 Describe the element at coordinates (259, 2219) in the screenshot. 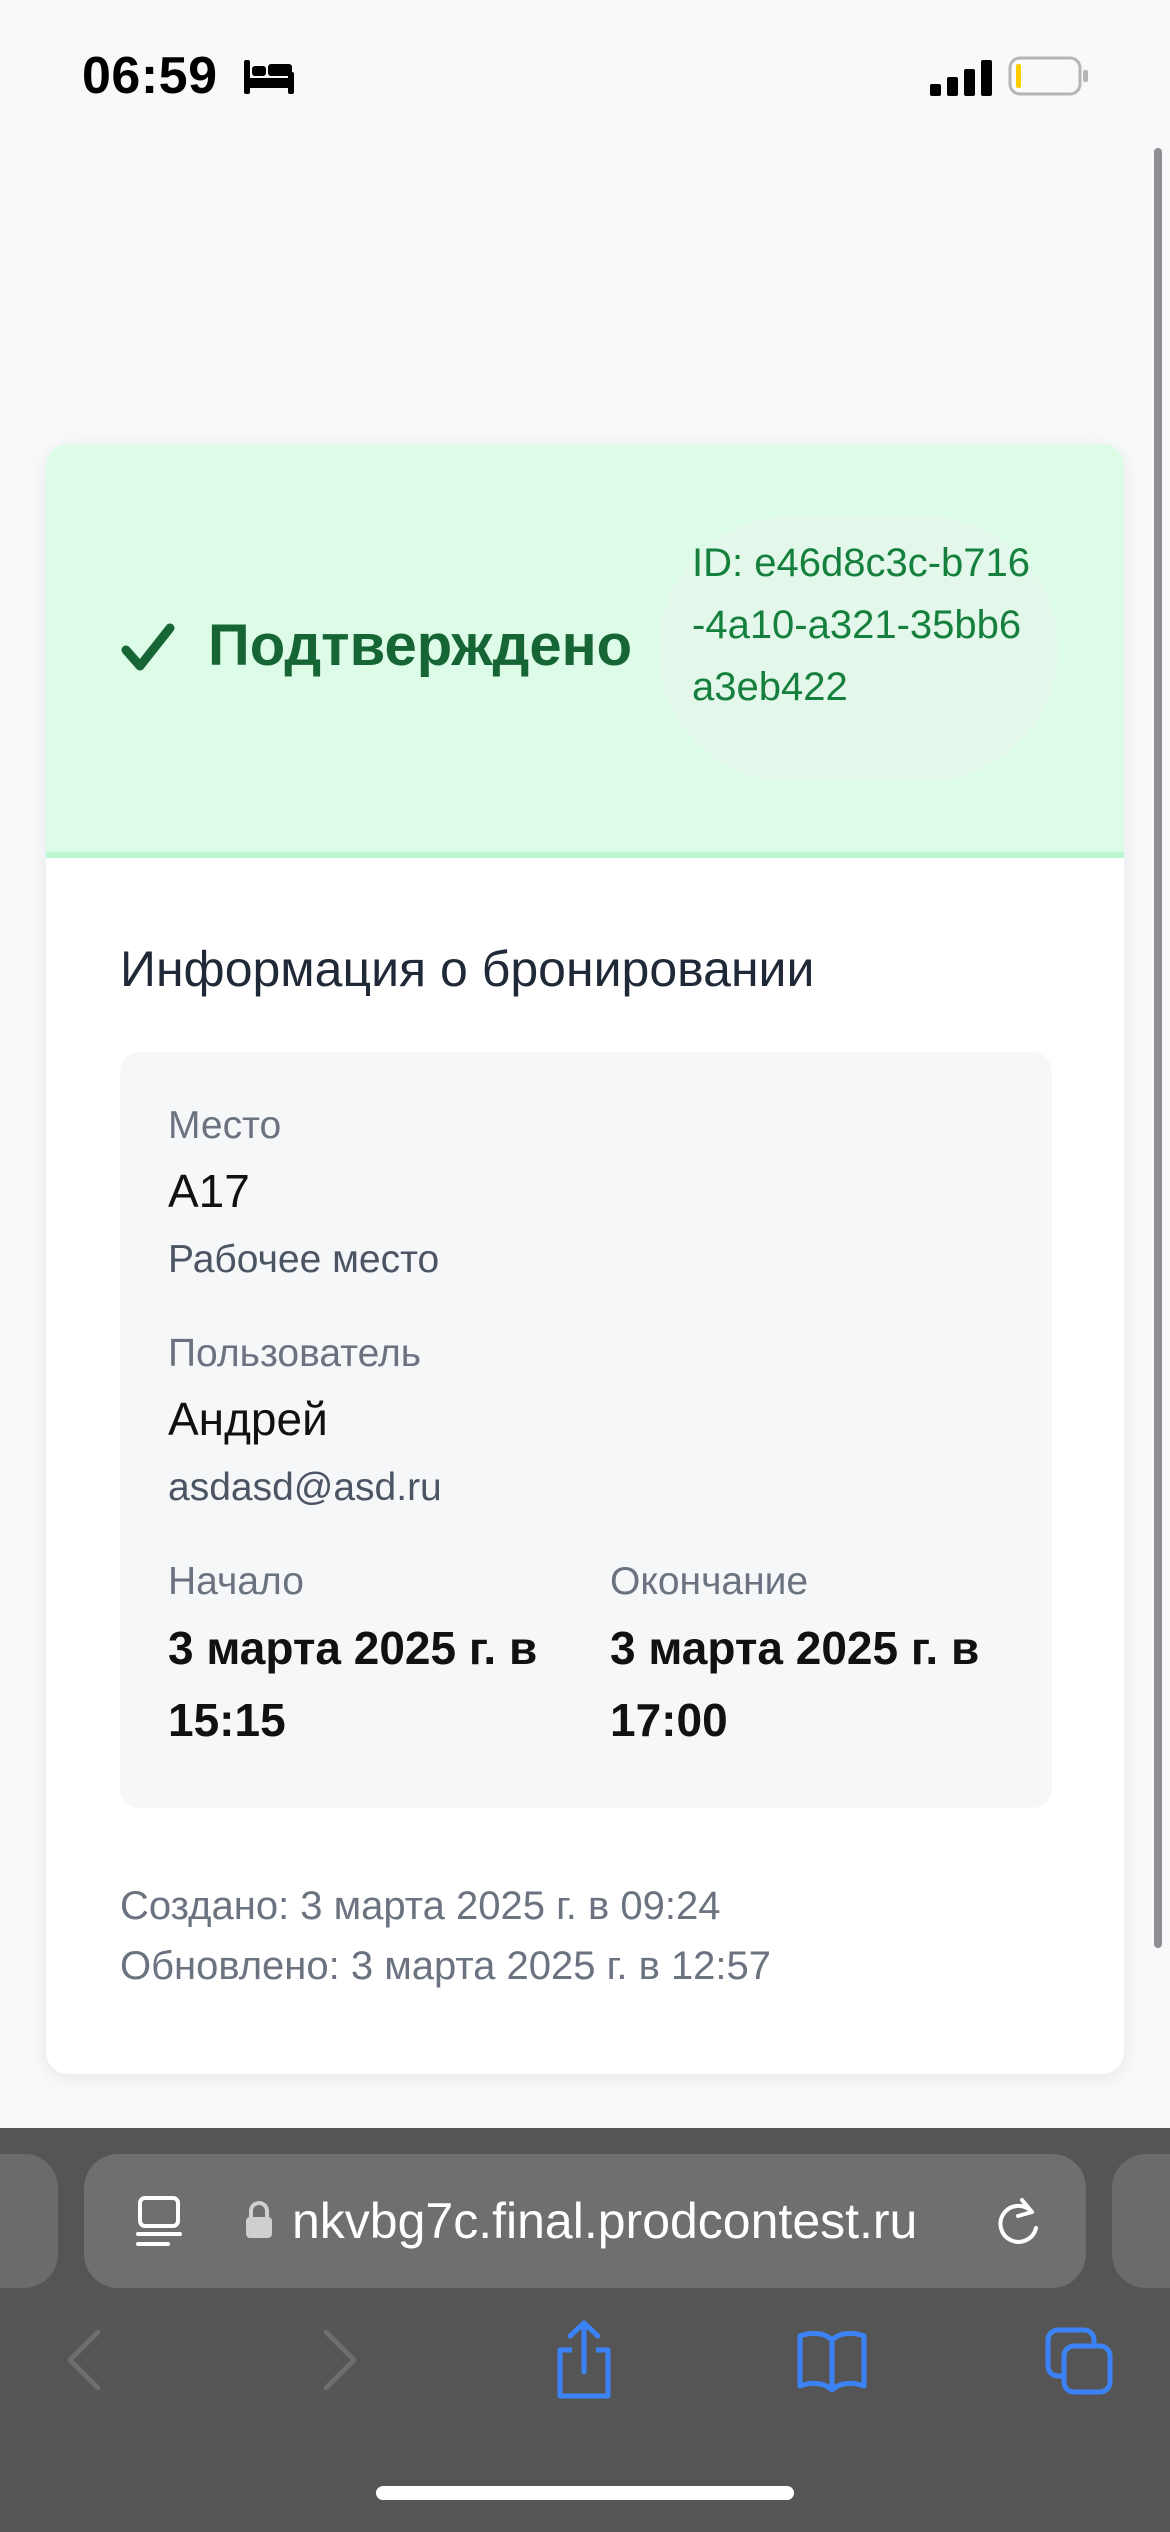

I see `lock-icon` at that location.